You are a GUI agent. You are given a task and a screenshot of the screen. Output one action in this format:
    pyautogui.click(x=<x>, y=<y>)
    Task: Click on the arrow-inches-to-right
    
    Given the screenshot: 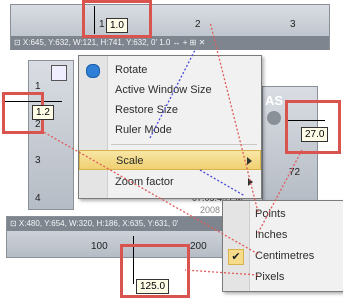 What is the action you would take?
    pyautogui.click(x=280, y=191)
    